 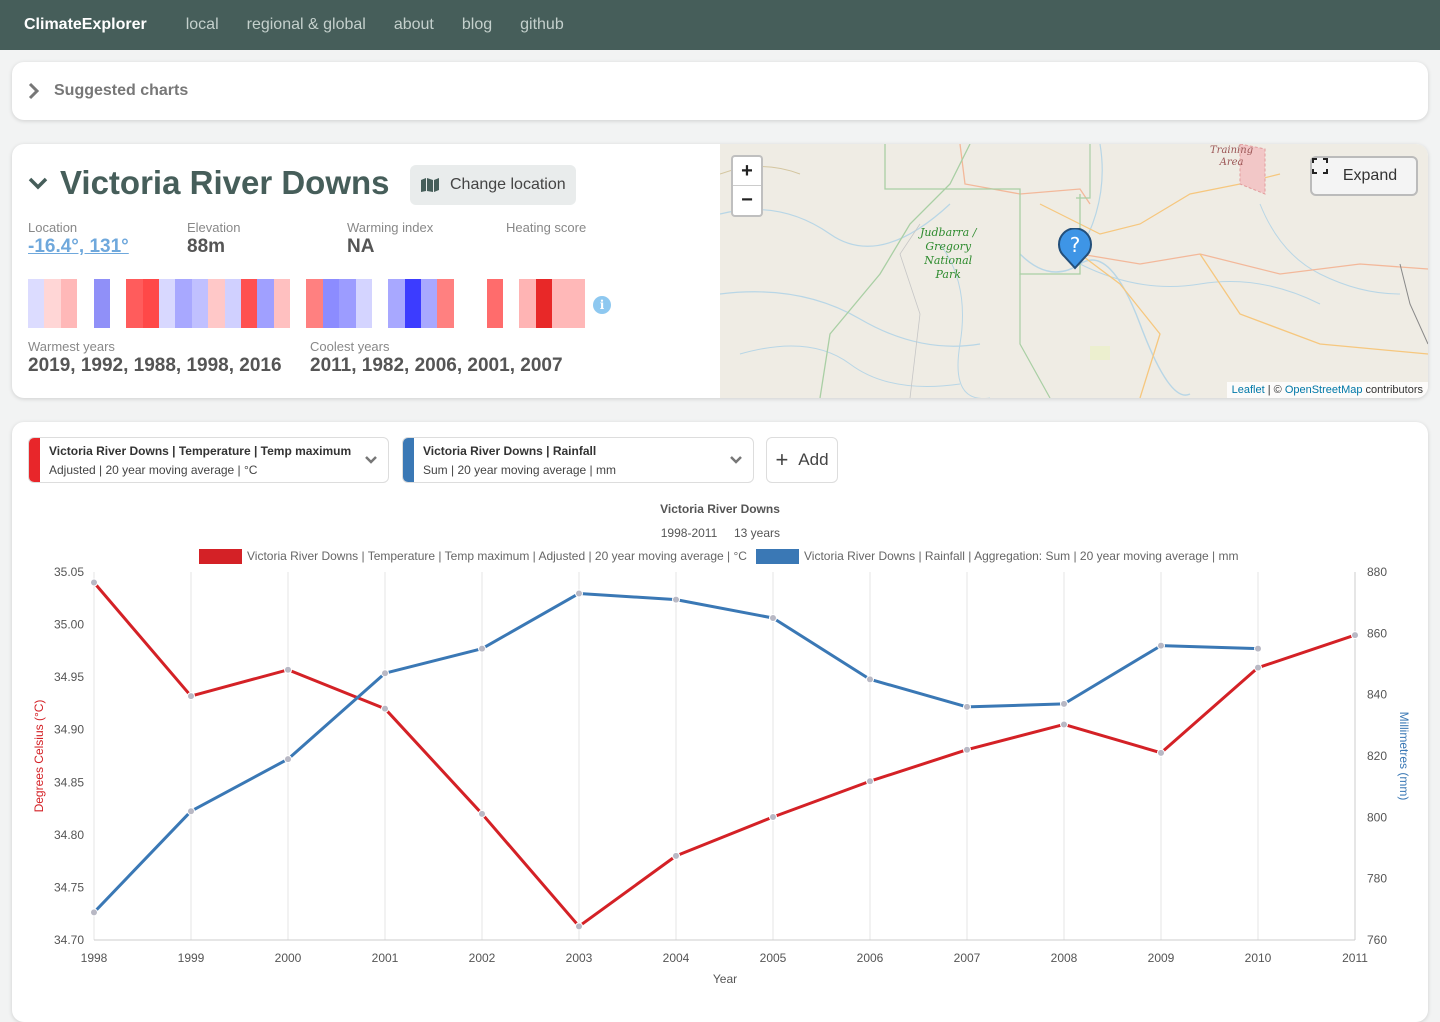 I want to click on x-tick-label: 1999, so click(x=191, y=958).